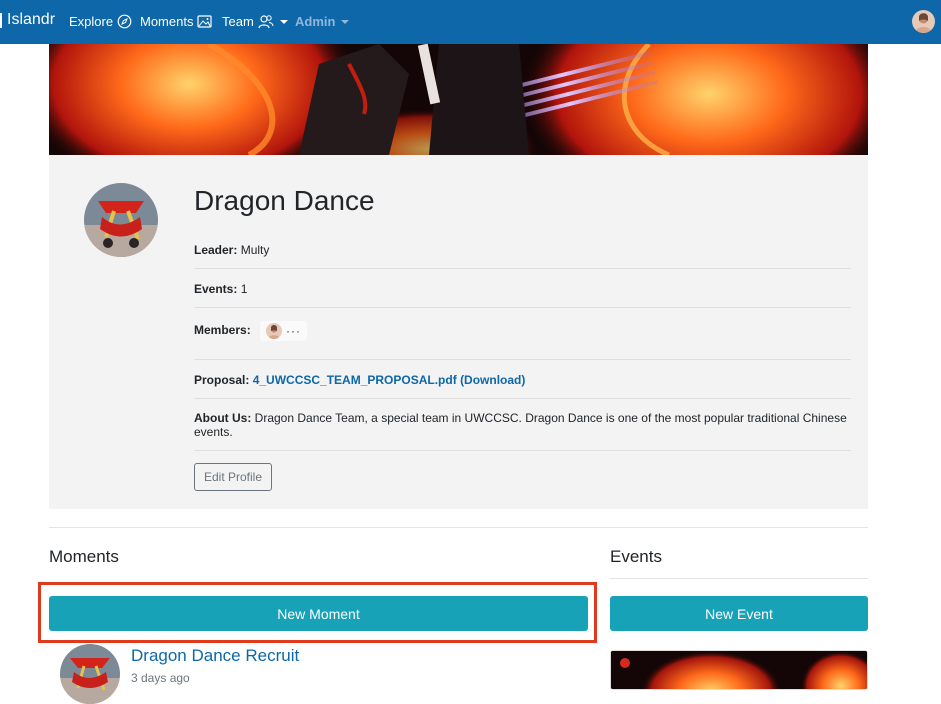 Image resolution: width=941 pixels, height=704 pixels. What do you see at coordinates (739, 670) in the screenshot?
I see `event-card-image` at bounding box center [739, 670].